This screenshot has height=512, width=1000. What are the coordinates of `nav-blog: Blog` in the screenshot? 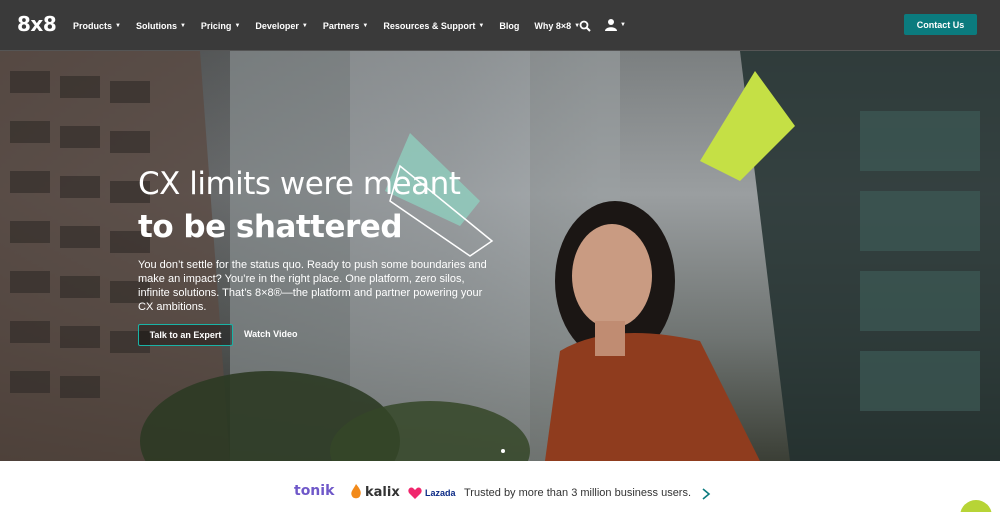 It's located at (509, 26).